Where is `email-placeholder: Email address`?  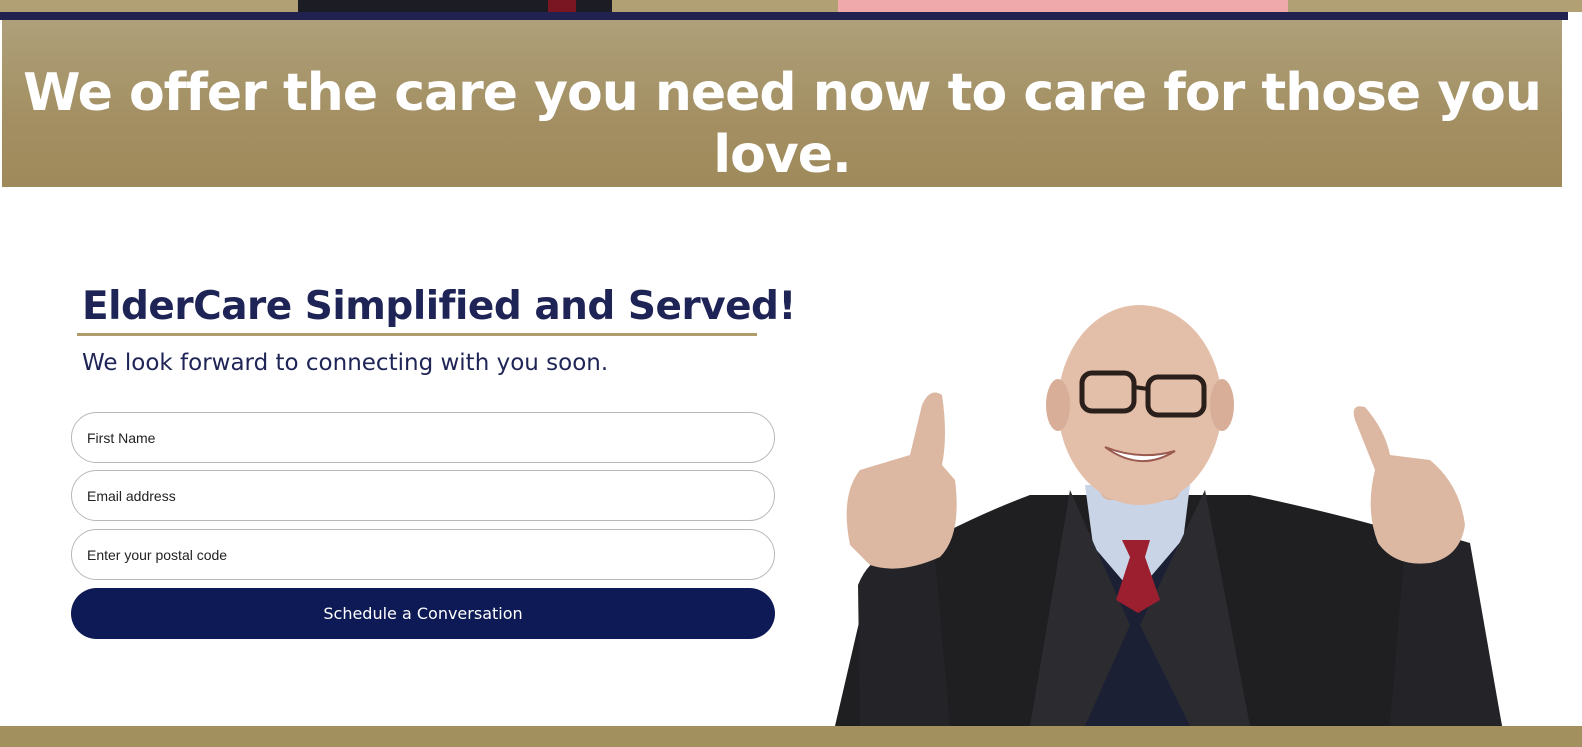 email-placeholder: Email address is located at coordinates (131, 495).